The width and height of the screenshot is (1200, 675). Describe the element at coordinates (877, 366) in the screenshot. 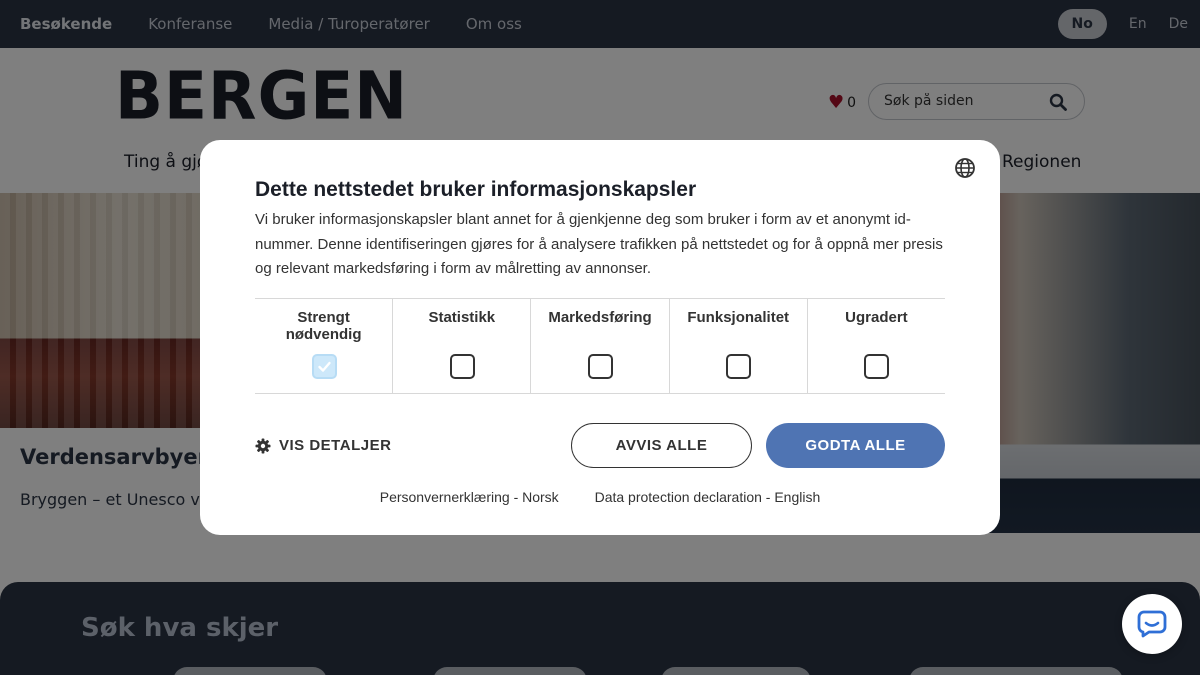

I see `checkbox-unclassified` at that location.